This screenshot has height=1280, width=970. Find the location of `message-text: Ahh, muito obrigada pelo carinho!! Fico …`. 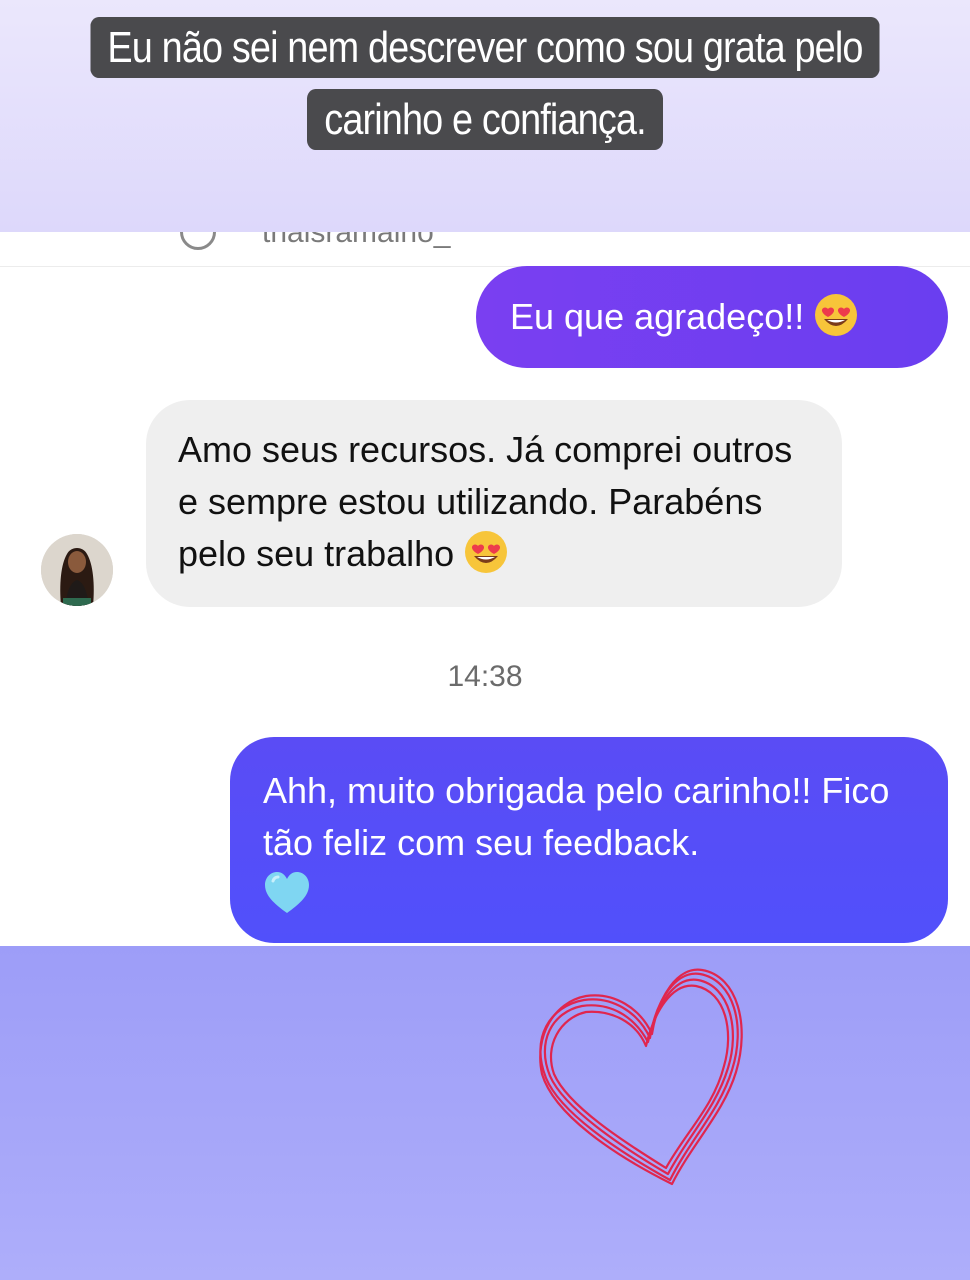

message-text: Ahh, muito obrigada pelo carinho!! Fico … is located at coordinates (576, 816).